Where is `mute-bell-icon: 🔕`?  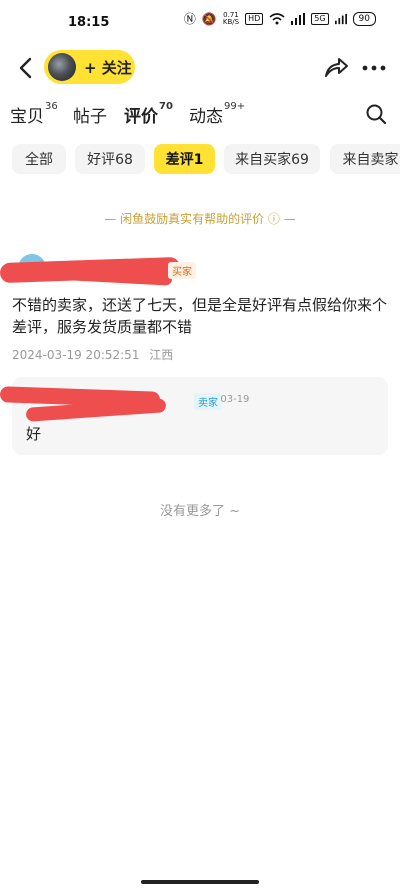 mute-bell-icon: 🔕 is located at coordinates (209, 19).